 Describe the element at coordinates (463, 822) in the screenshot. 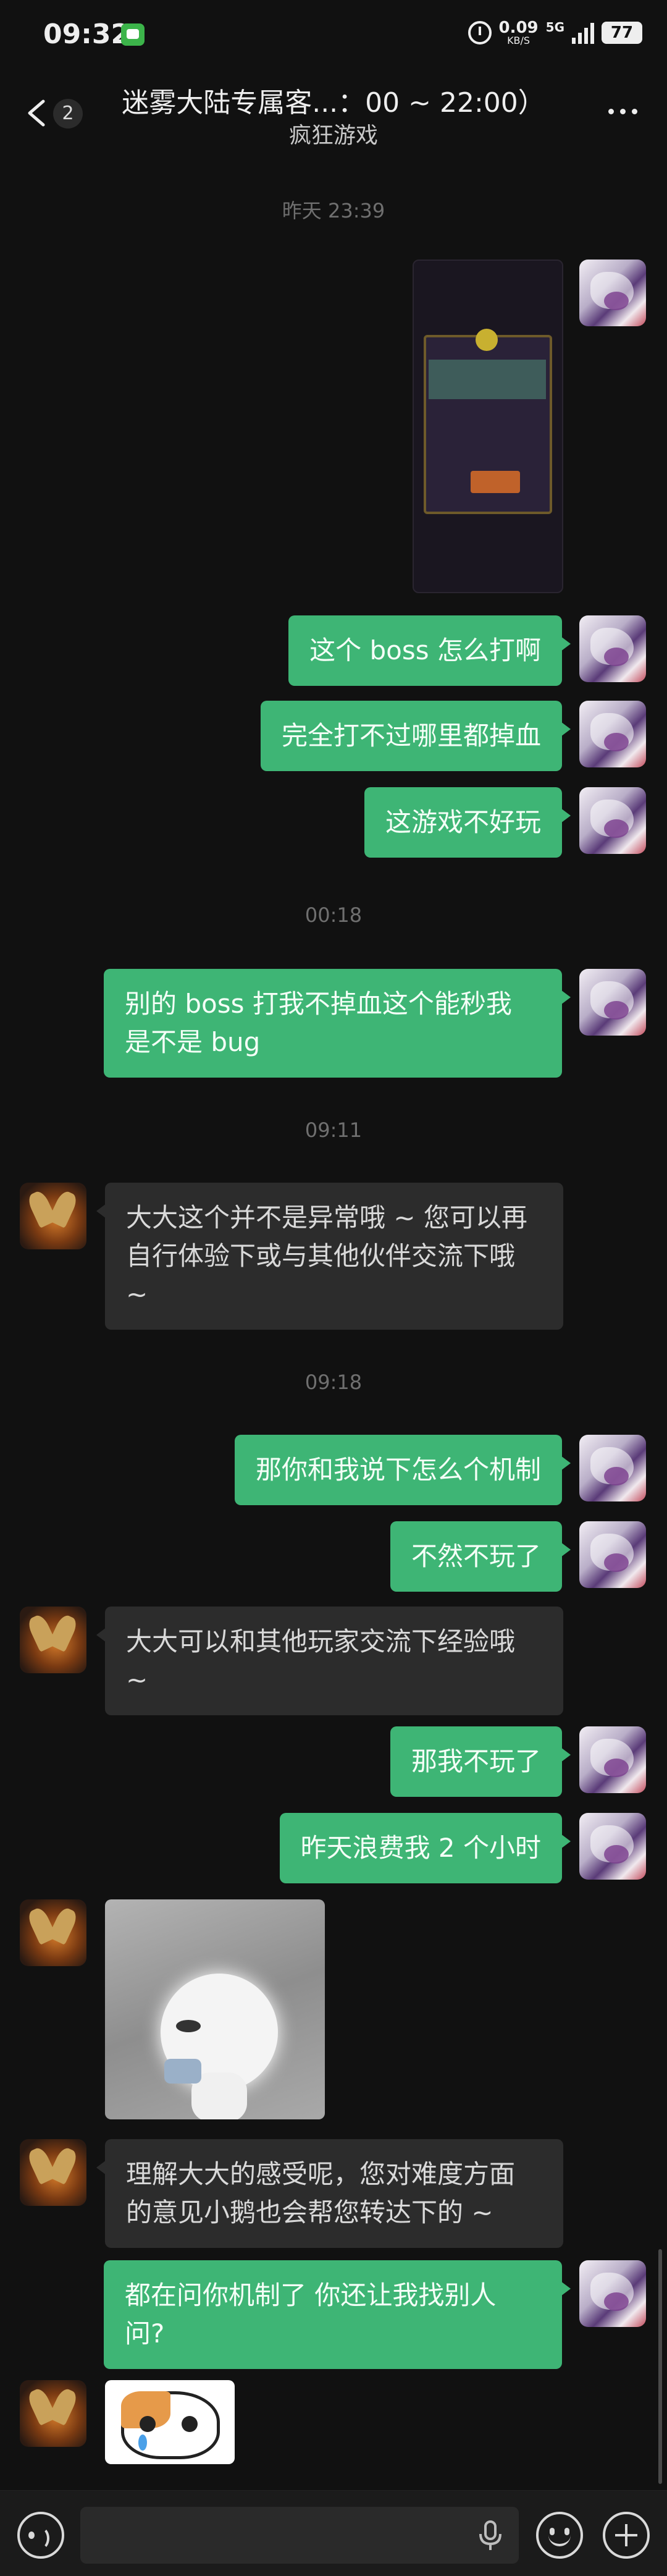

I see `message-text: 这游戏不好玩` at that location.